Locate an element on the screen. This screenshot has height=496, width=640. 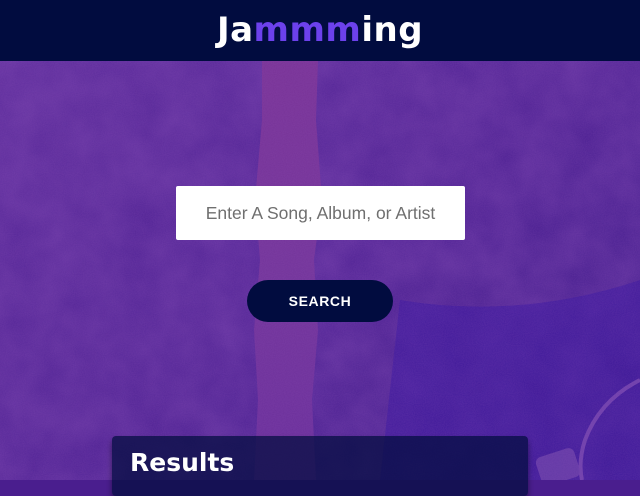
search-button: SEARCH is located at coordinates (320, 301).